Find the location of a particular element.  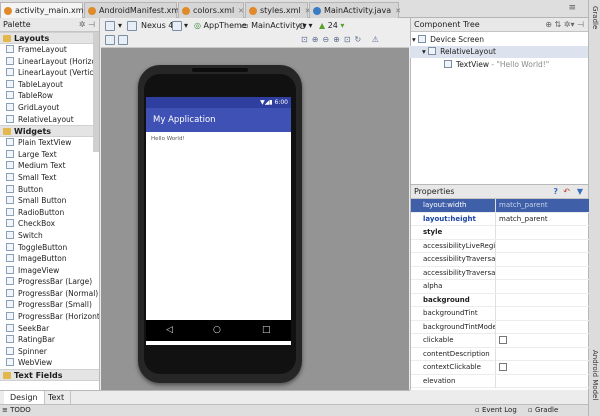

property-row: clickable is located at coordinates (500, 341).